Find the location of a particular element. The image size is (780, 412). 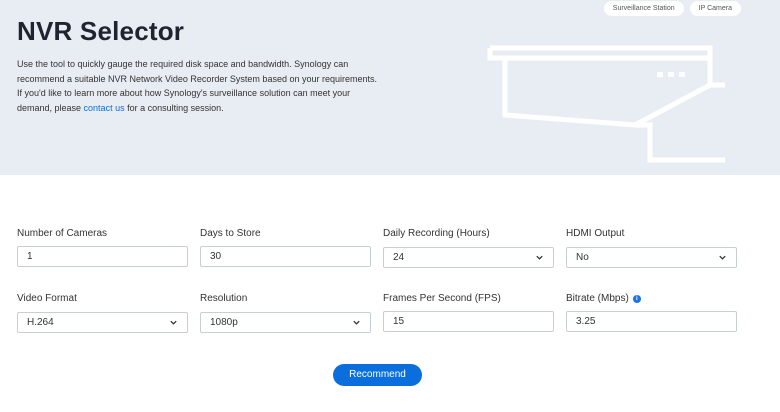

bitrate-input: 3.25 is located at coordinates (651, 321).